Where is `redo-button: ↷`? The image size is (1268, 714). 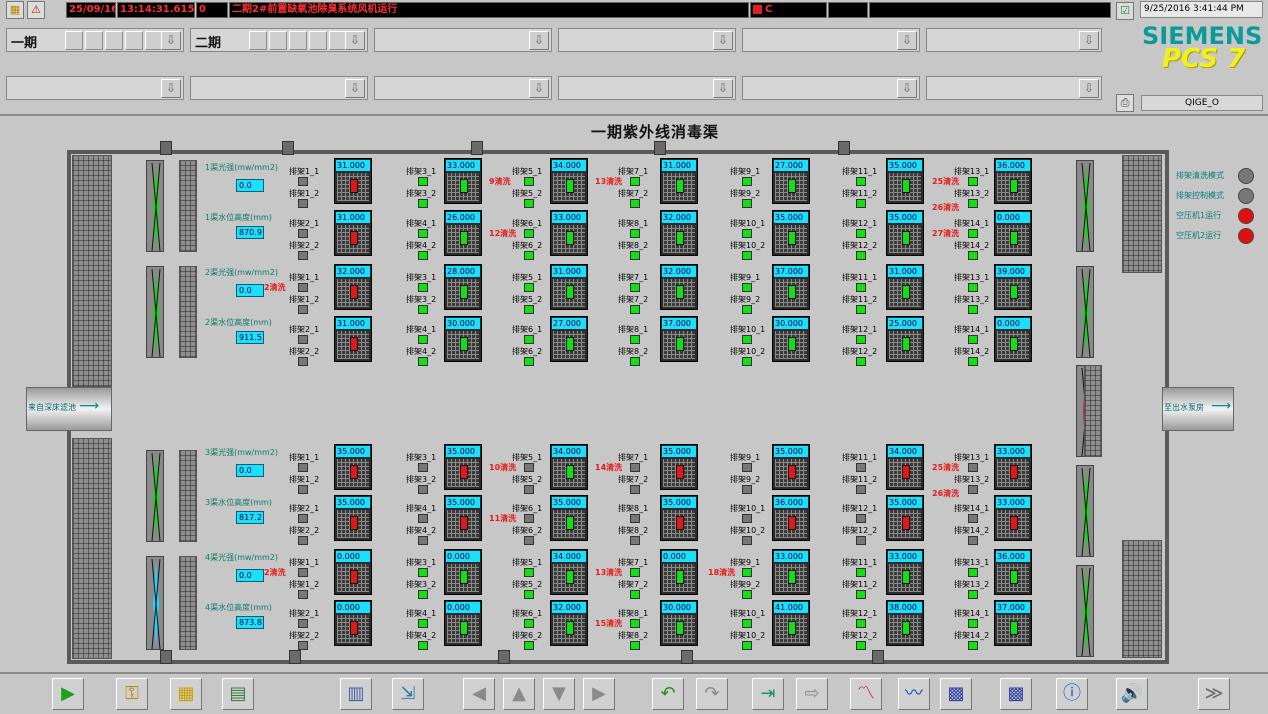 redo-button: ↷ is located at coordinates (712, 694).